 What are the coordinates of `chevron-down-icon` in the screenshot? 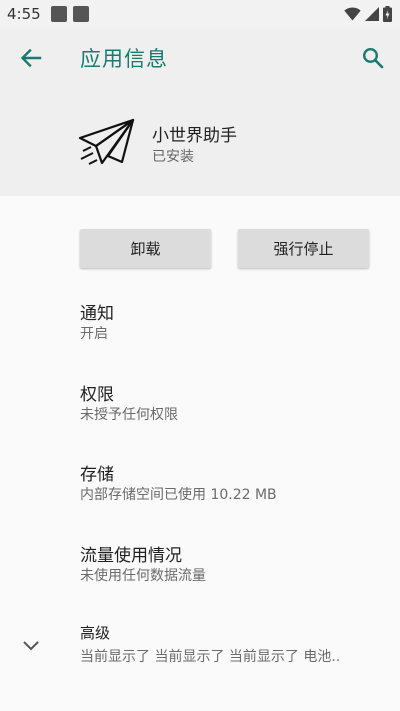 It's located at (31, 646).